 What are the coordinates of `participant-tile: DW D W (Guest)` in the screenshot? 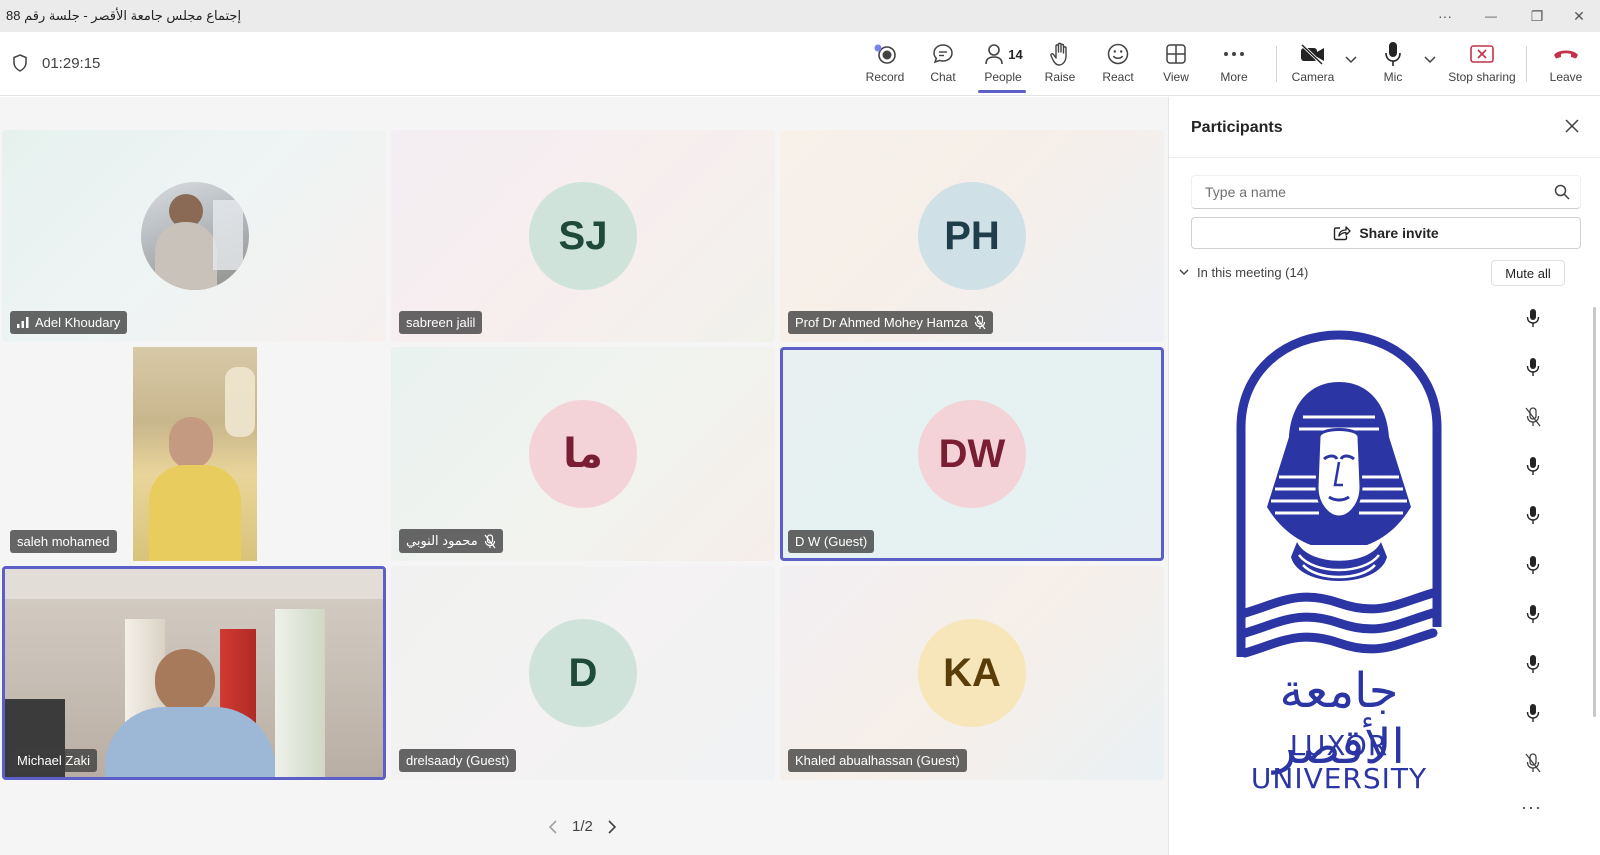 It's located at (972, 454).